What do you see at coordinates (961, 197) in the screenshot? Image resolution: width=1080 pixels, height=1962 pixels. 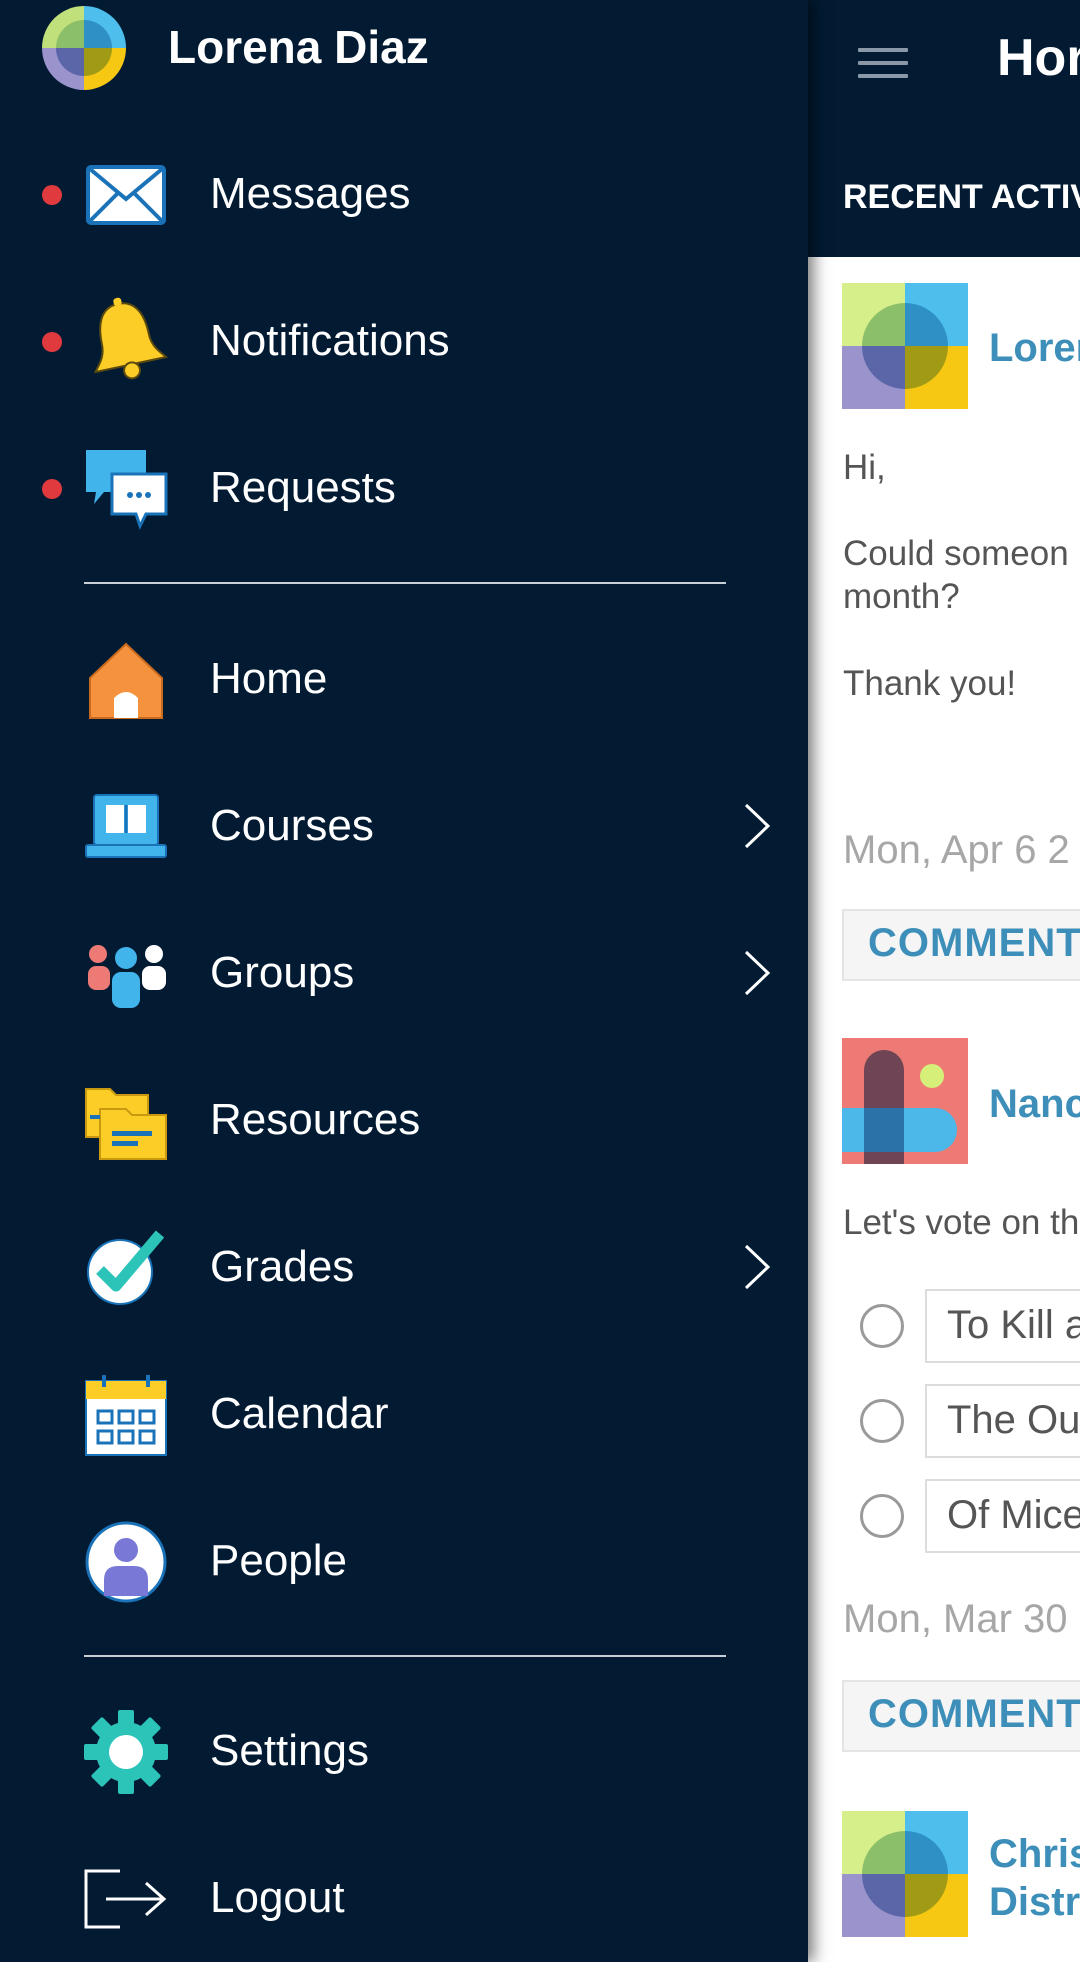 I see `recent-activity-label: RECENT ACTIV` at bounding box center [961, 197].